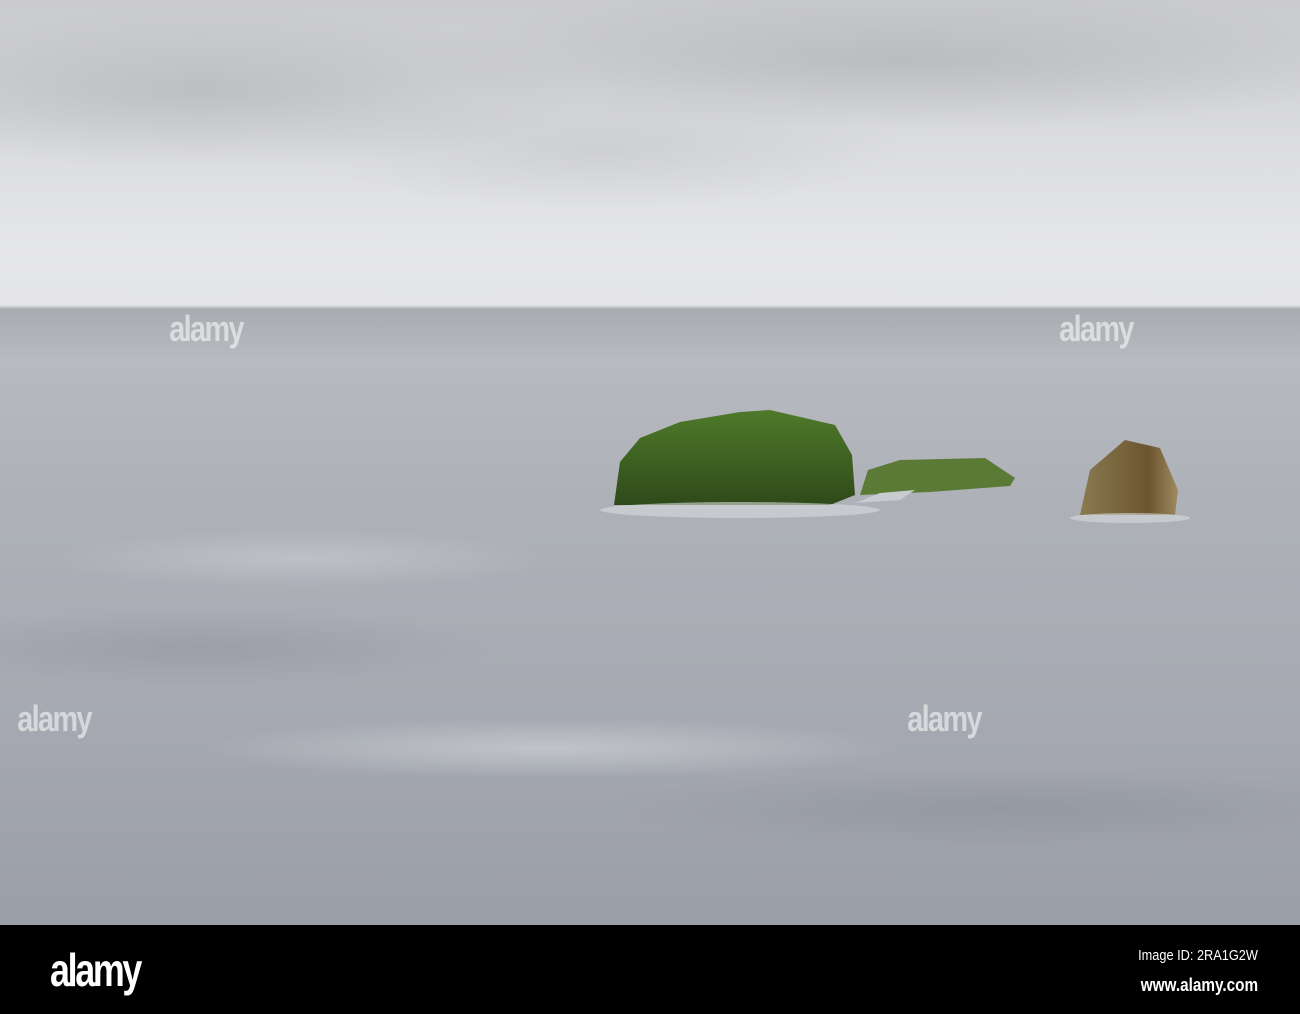 The width and height of the screenshot is (1300, 1014). I want to click on rocks, so click(895, 466).